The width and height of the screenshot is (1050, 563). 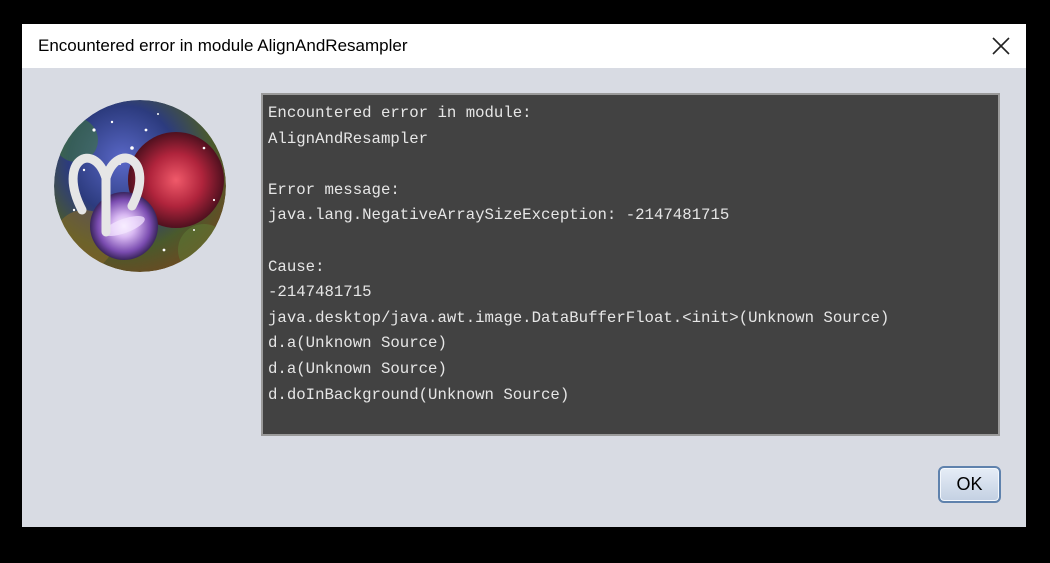 What do you see at coordinates (296, 266) in the screenshot?
I see `log-line: Cause:` at bounding box center [296, 266].